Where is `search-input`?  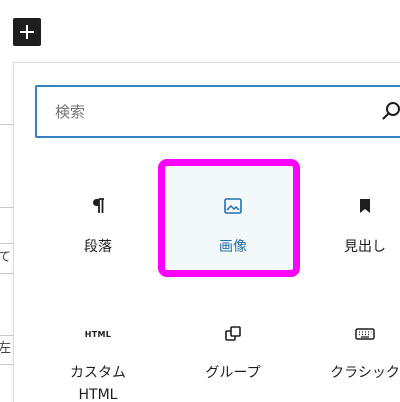 search-input is located at coordinates (202, 111).